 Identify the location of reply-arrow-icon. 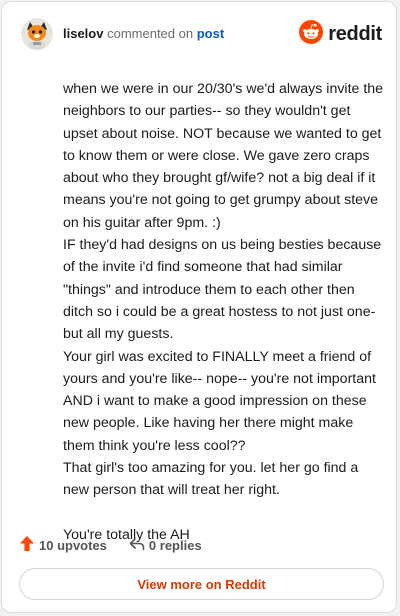
(137, 545).